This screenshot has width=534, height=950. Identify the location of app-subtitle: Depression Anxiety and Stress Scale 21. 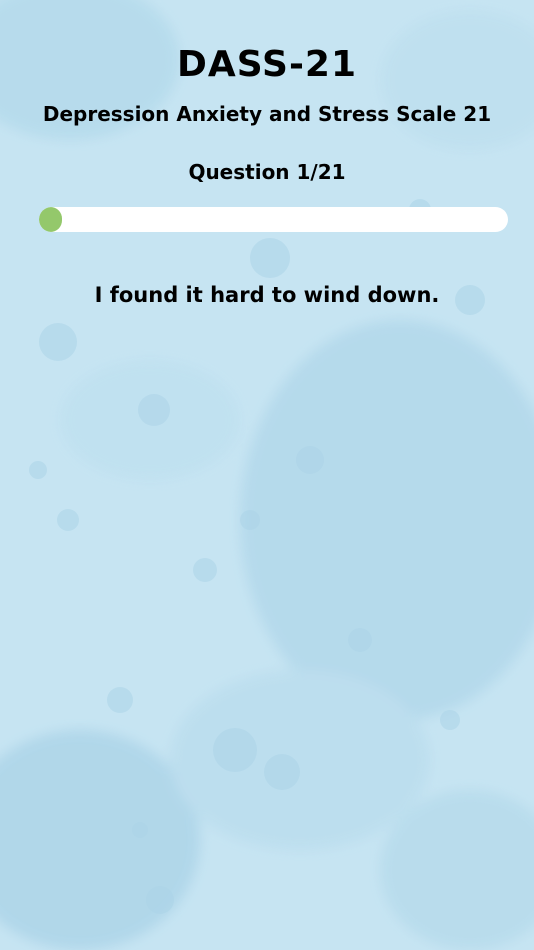
(267, 114).